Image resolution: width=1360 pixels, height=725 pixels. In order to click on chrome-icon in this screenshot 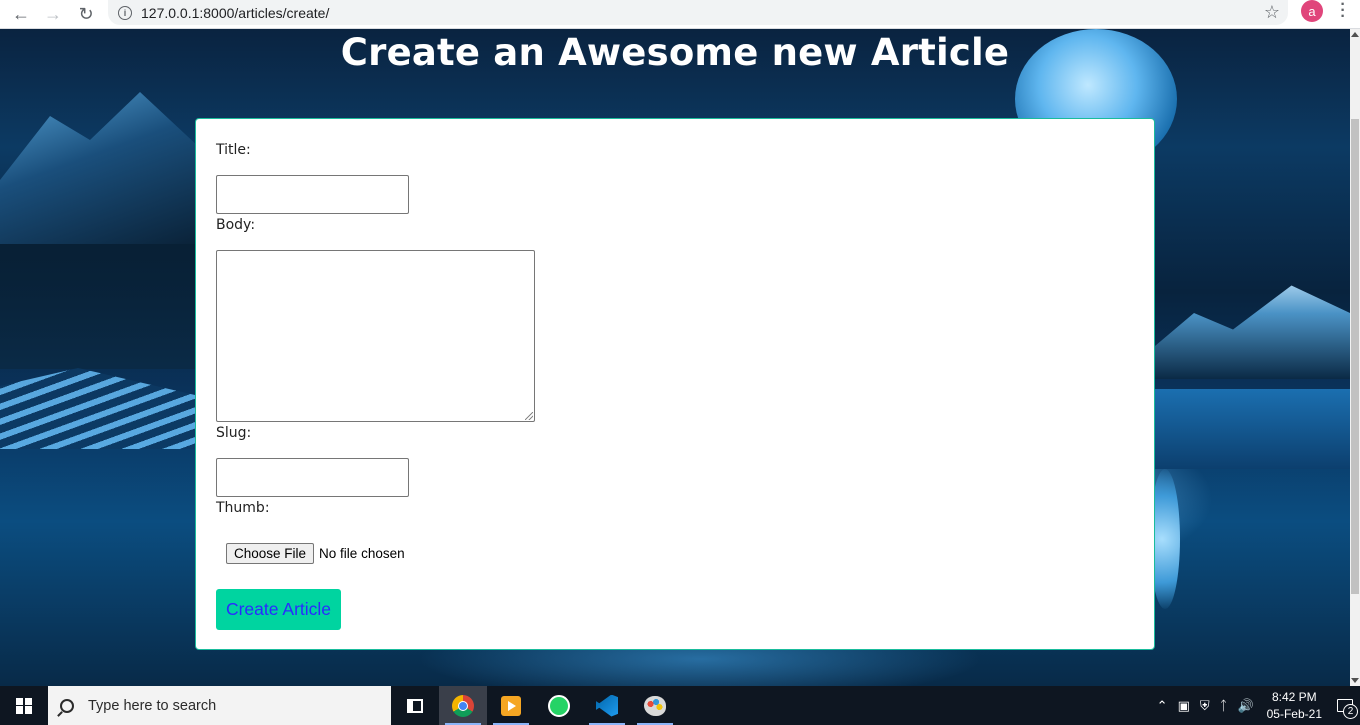, I will do `click(463, 705)`.